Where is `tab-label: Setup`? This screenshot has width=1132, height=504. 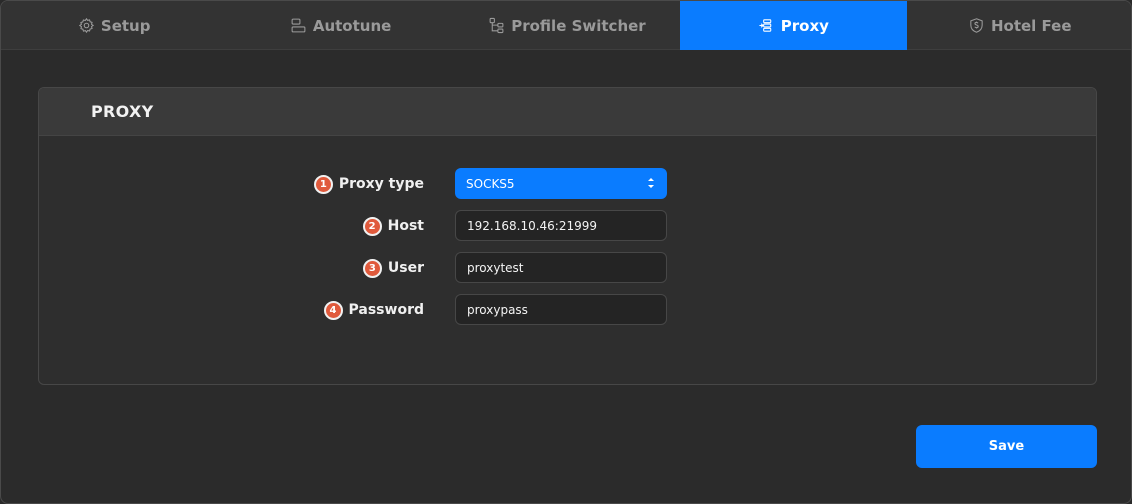 tab-label: Setup is located at coordinates (125, 25).